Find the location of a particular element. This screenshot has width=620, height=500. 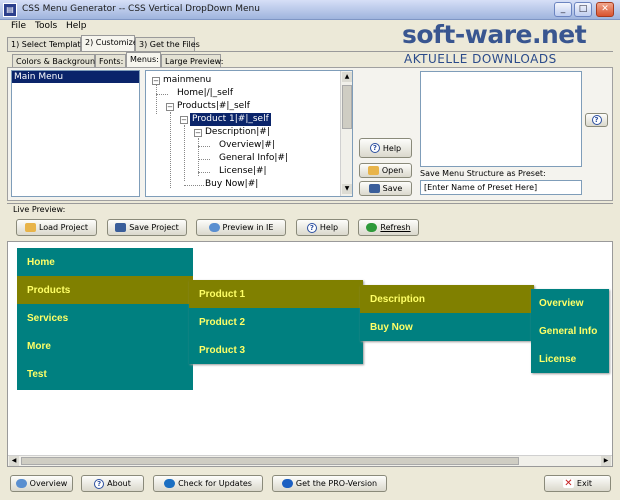

overview-button: Overview is located at coordinates (41, 483).